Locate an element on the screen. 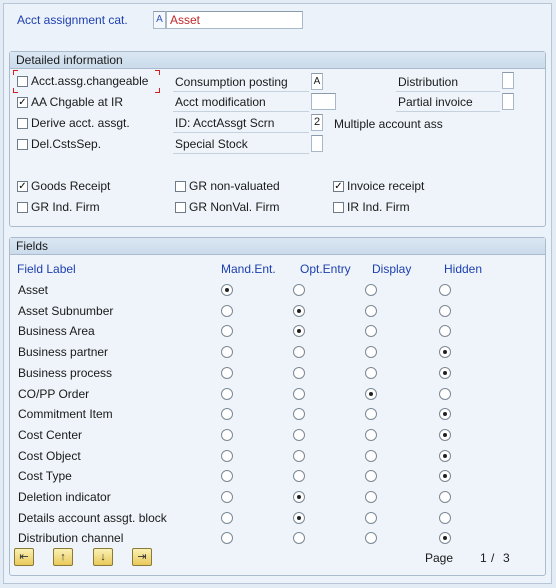 This screenshot has height=588, width=556. consumption-posting-field: A is located at coordinates (317, 81).